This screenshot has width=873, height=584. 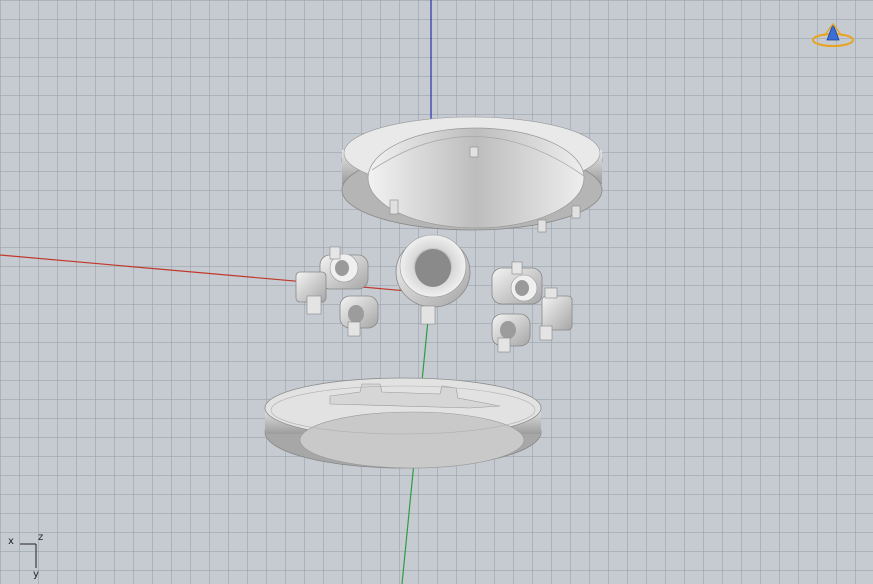 What do you see at coordinates (344, 268) in the screenshot?
I see `left-cam-upper` at bounding box center [344, 268].